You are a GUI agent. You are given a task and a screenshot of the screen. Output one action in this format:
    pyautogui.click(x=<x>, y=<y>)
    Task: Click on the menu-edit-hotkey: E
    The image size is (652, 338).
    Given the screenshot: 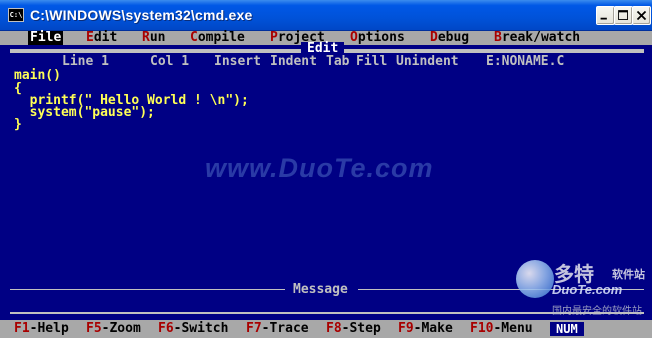 What is the action you would take?
    pyautogui.click(x=90, y=37)
    